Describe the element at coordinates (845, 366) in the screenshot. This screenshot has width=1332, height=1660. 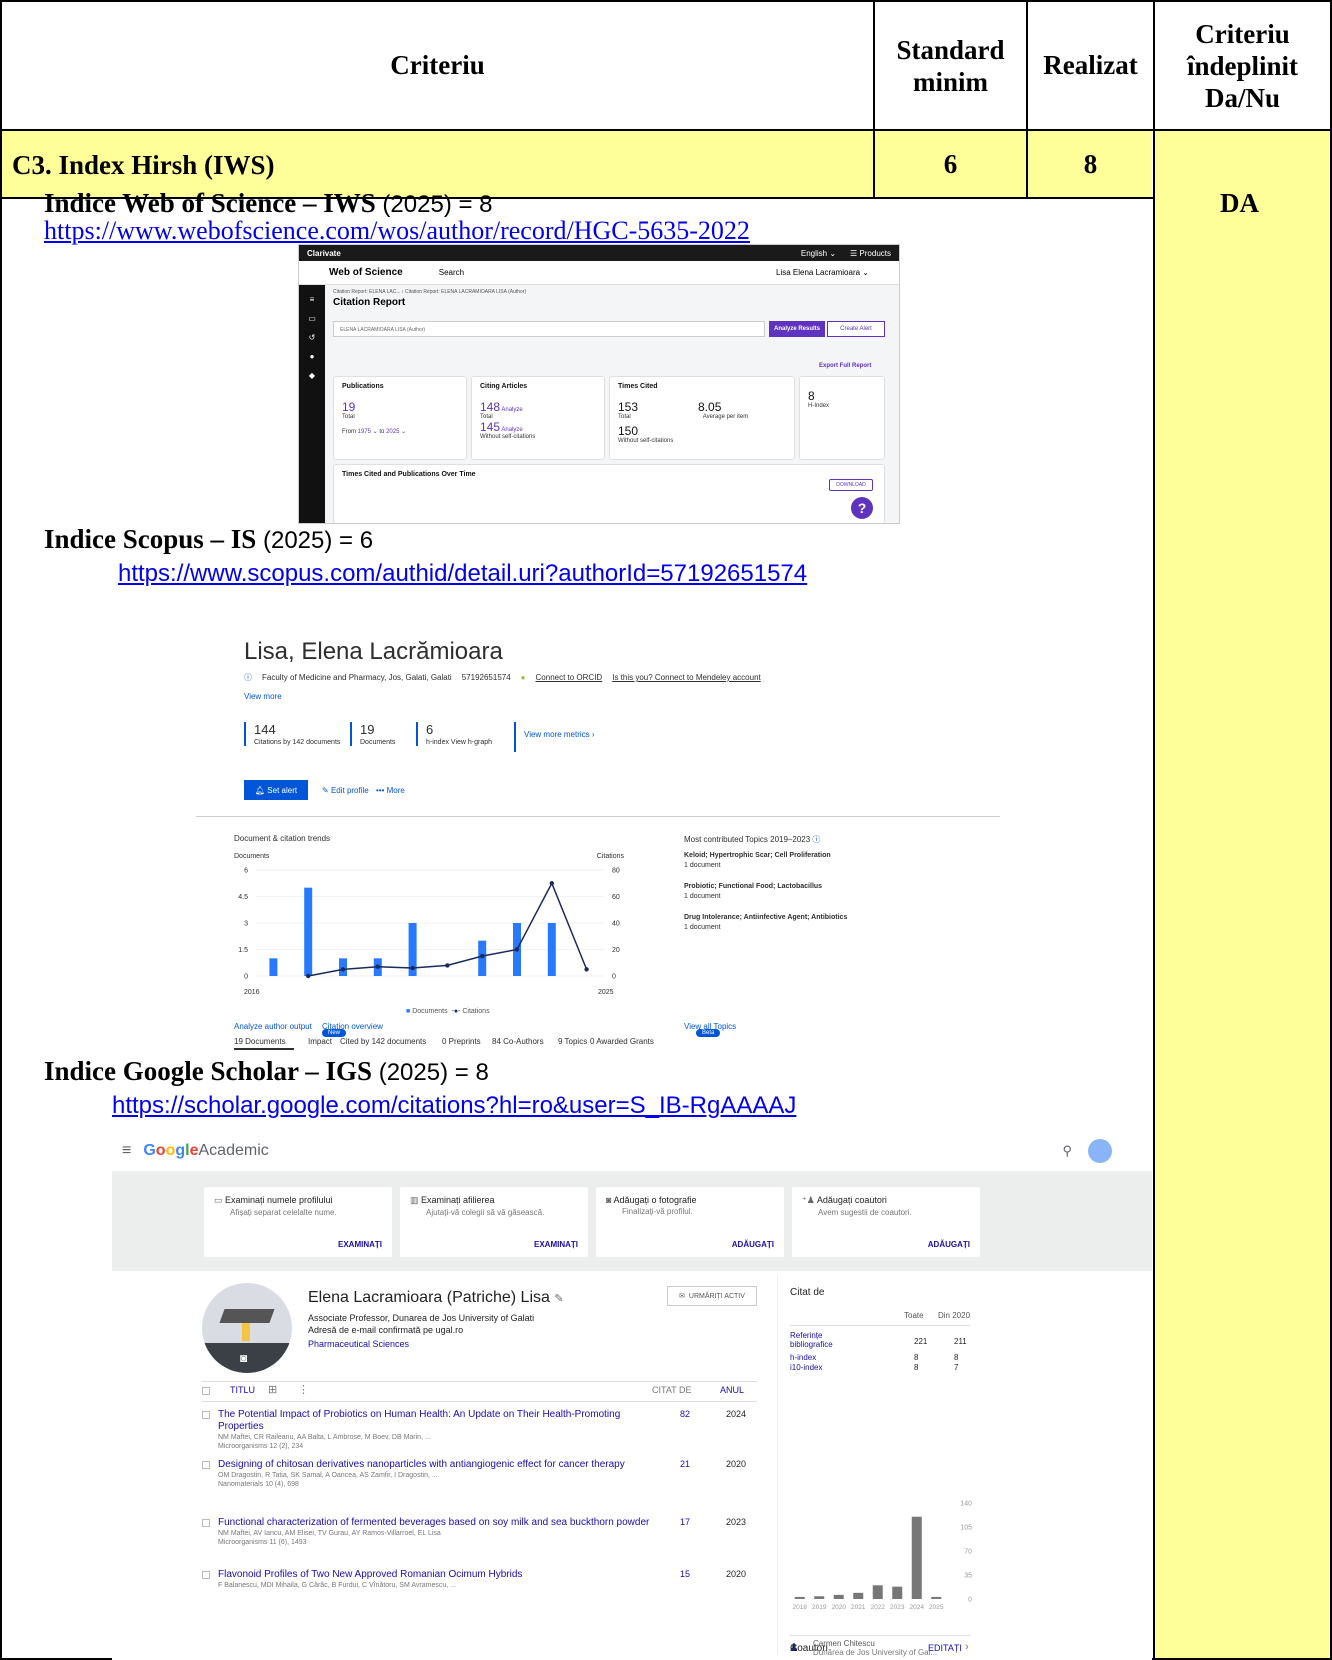
I see `wos-export-link: Export Full Report` at that location.